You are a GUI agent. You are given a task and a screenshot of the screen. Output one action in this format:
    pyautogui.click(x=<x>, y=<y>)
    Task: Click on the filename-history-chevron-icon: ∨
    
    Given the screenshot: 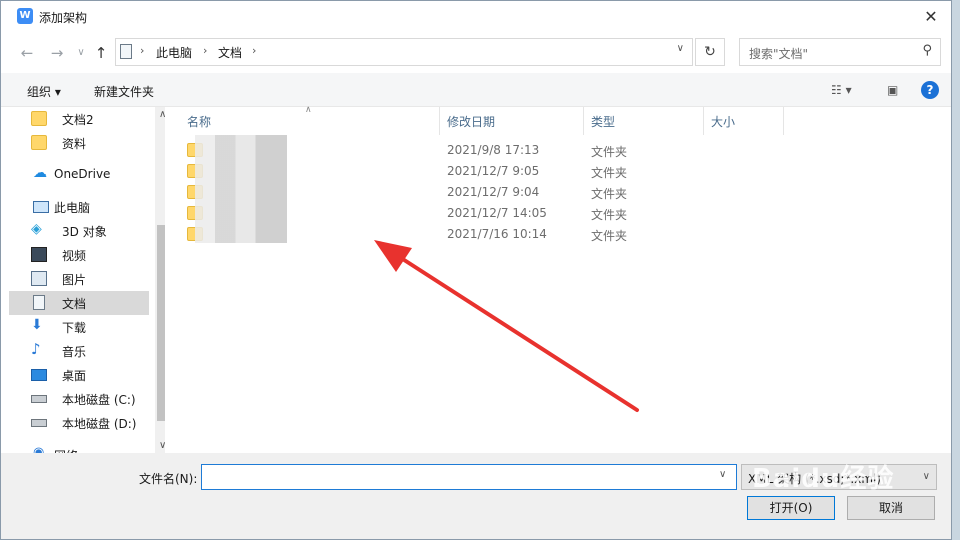 What is the action you would take?
    pyautogui.click(x=722, y=474)
    